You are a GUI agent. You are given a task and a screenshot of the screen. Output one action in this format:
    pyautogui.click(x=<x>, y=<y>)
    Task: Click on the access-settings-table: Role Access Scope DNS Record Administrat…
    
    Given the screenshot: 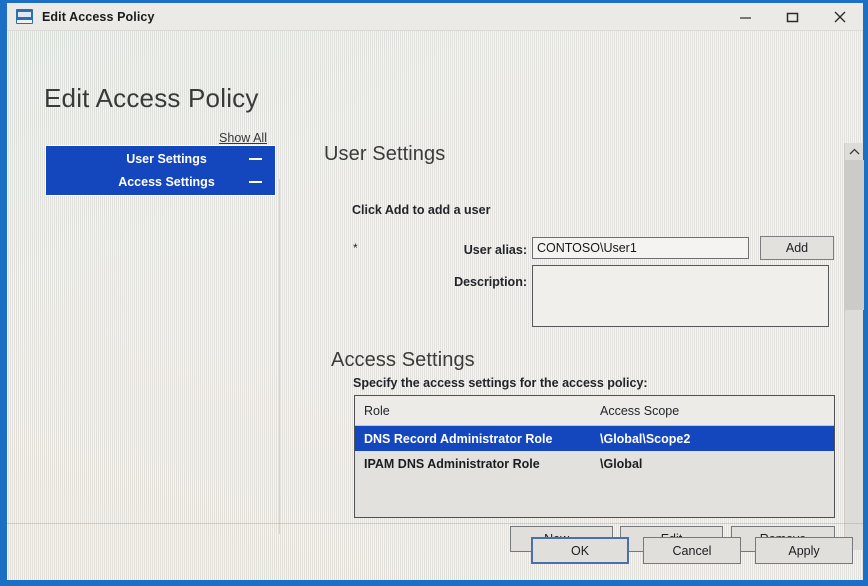 What is the action you would take?
    pyautogui.click(x=594, y=456)
    